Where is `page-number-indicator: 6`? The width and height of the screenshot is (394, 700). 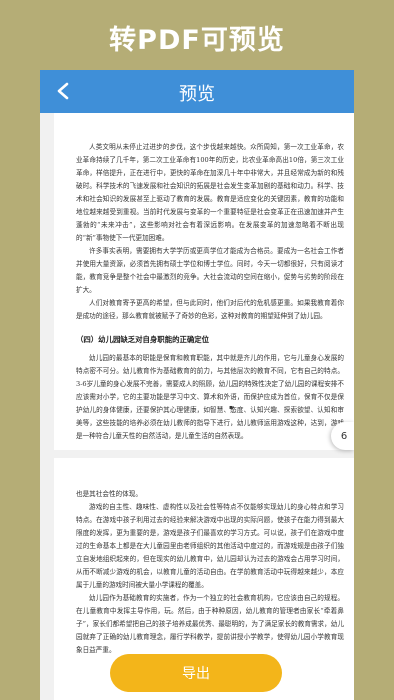
page-number-indicator: 6 is located at coordinates (342, 436).